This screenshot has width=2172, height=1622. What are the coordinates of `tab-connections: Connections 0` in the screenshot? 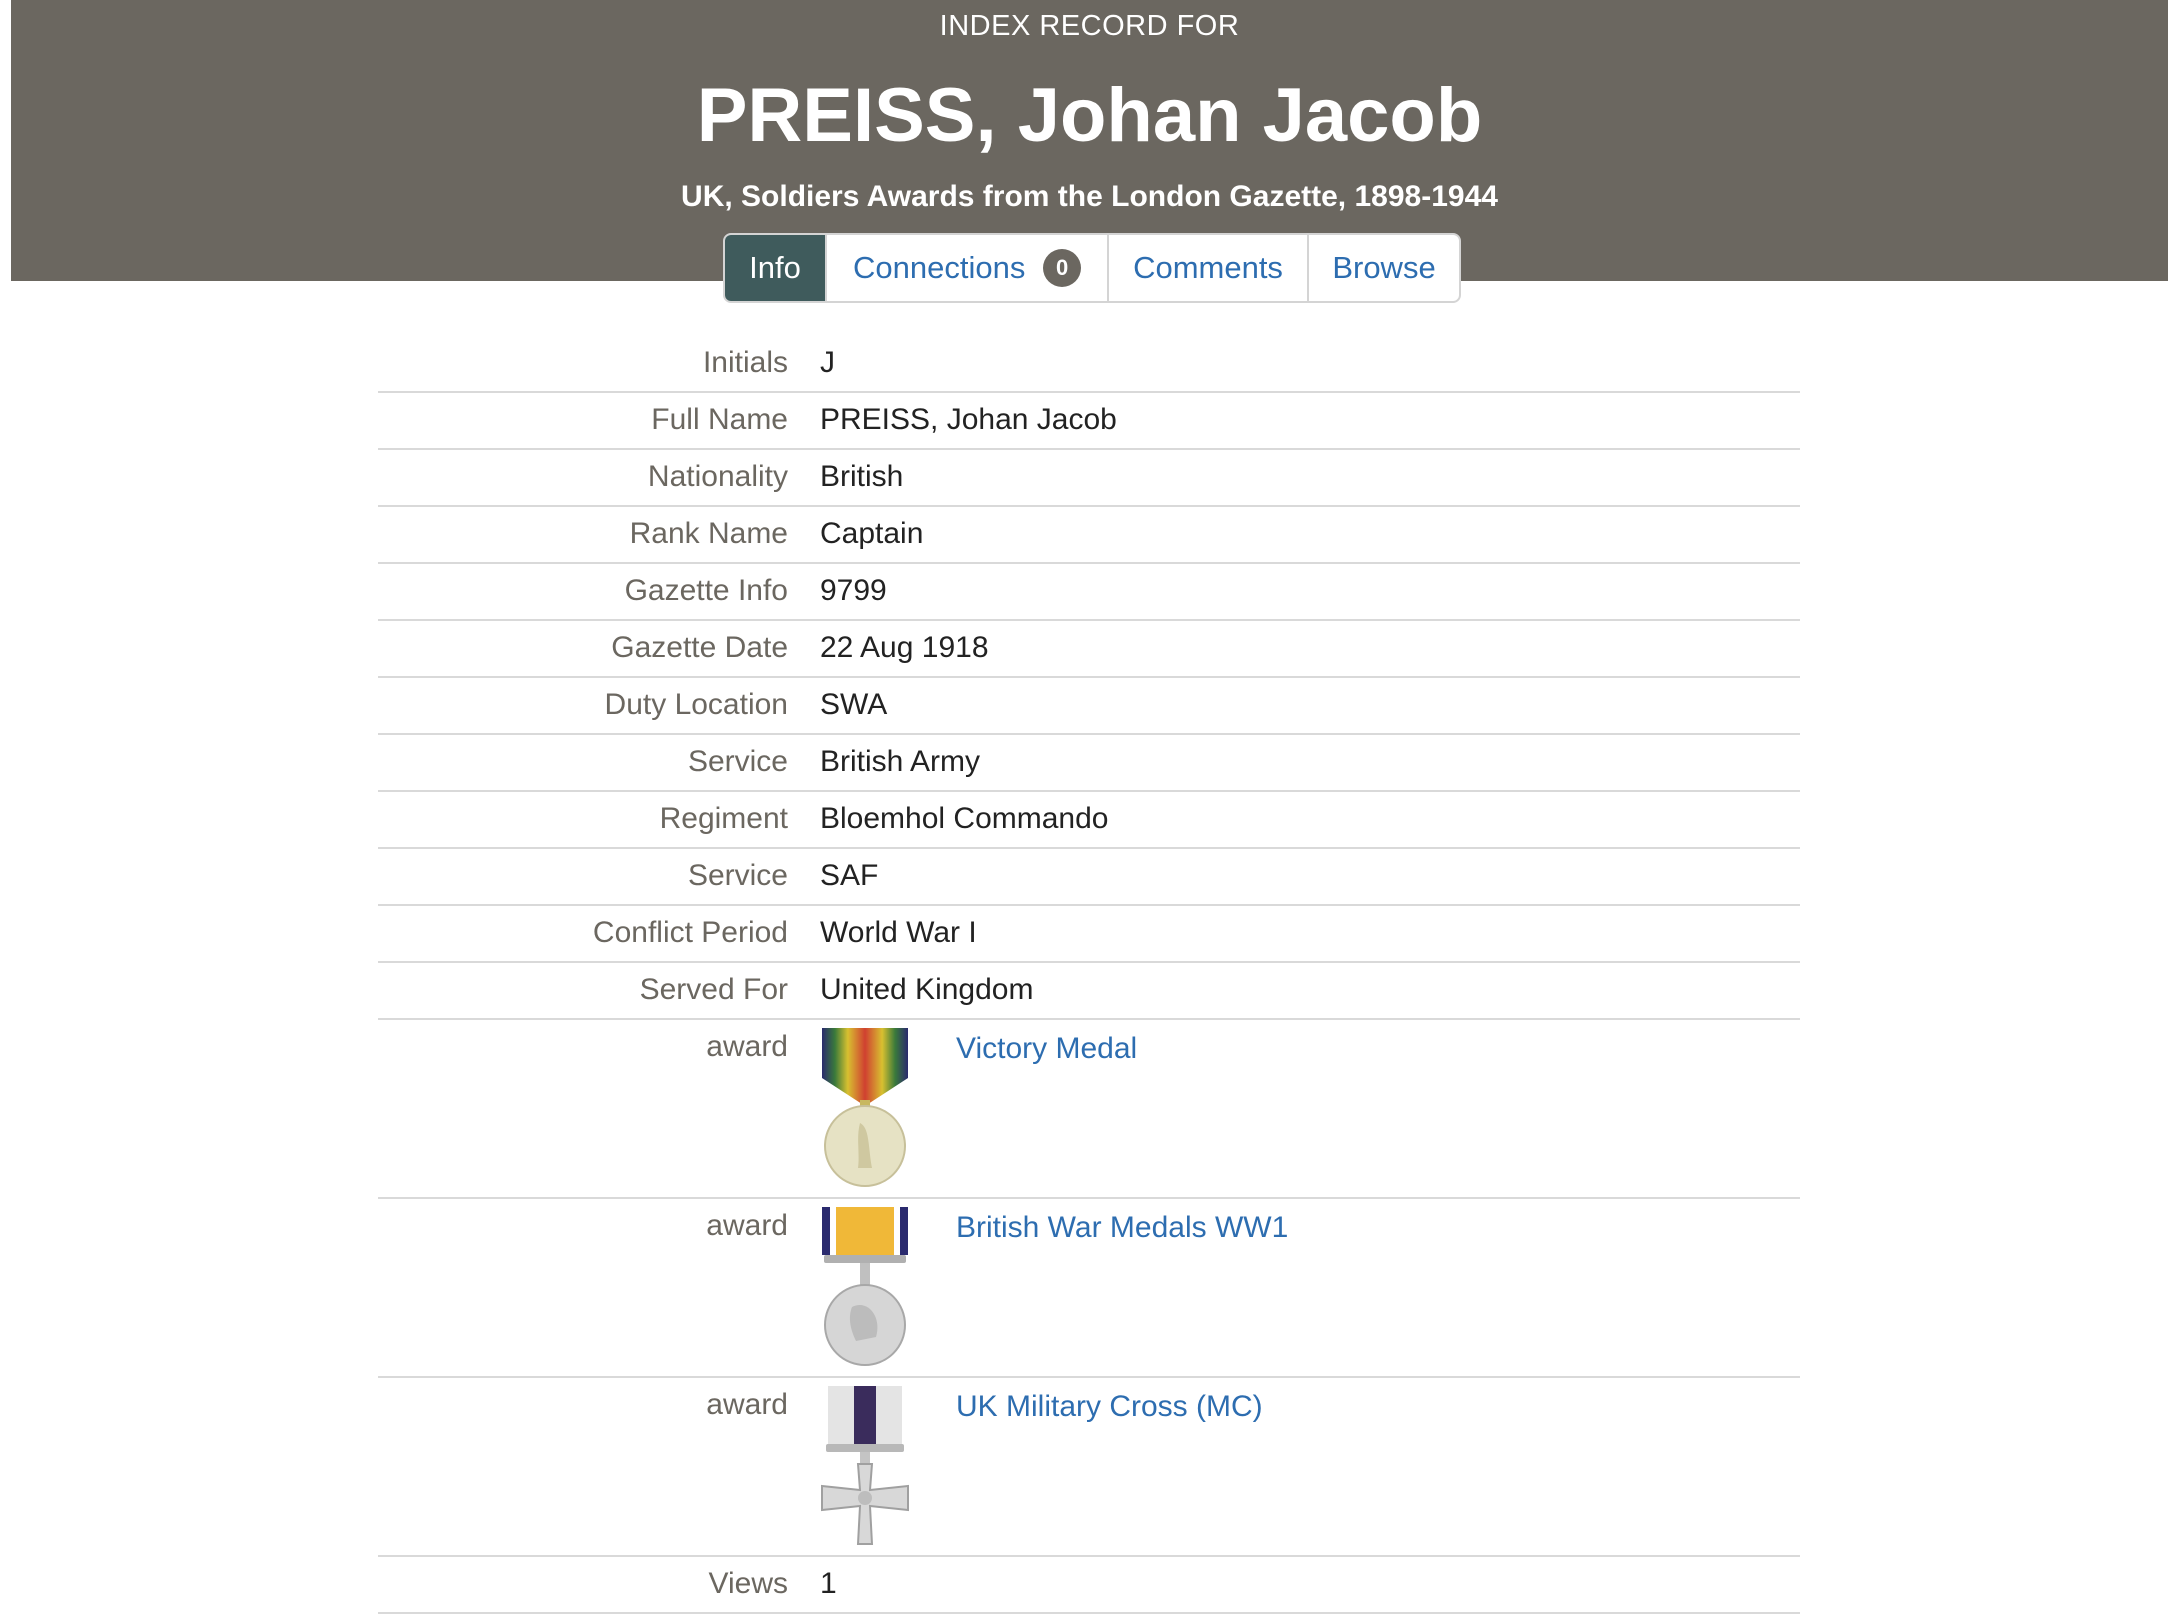 It's located at (968, 268).